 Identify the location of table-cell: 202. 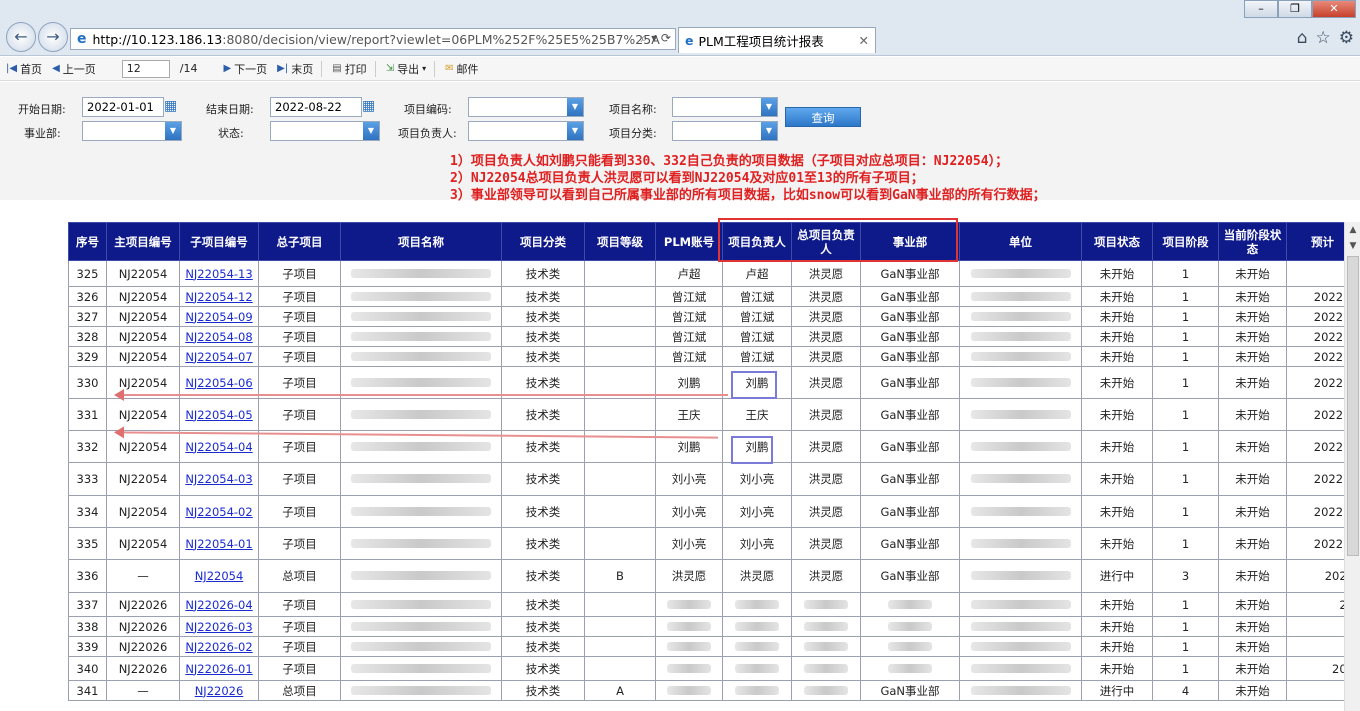
(1315, 668).